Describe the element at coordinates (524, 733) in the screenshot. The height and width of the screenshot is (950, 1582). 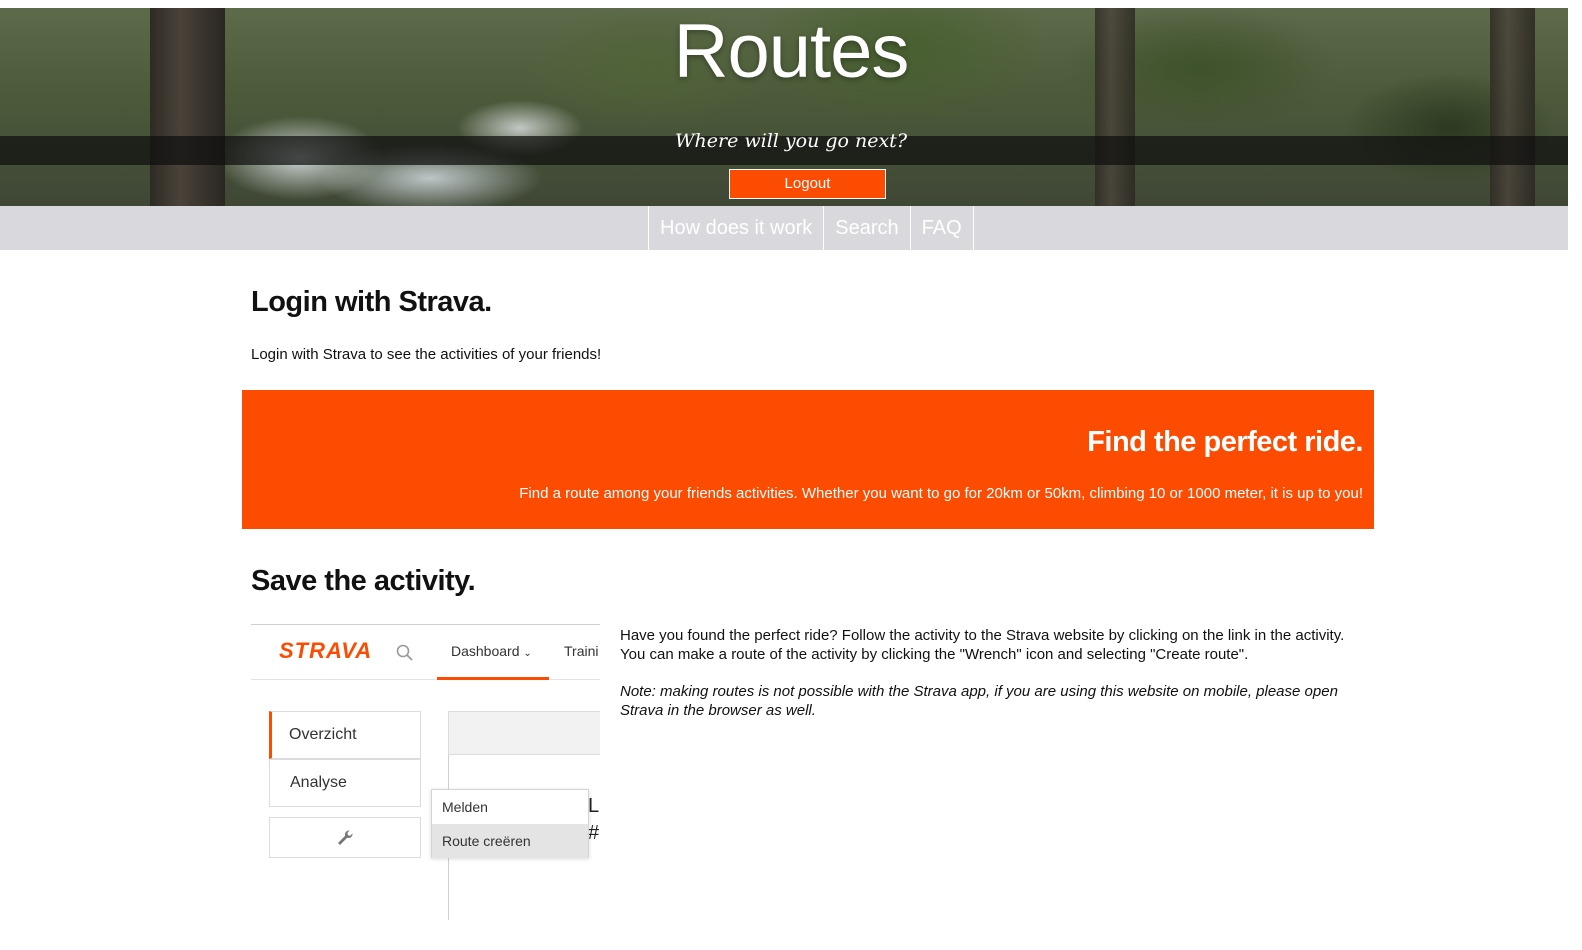
I see `strava-panel` at that location.